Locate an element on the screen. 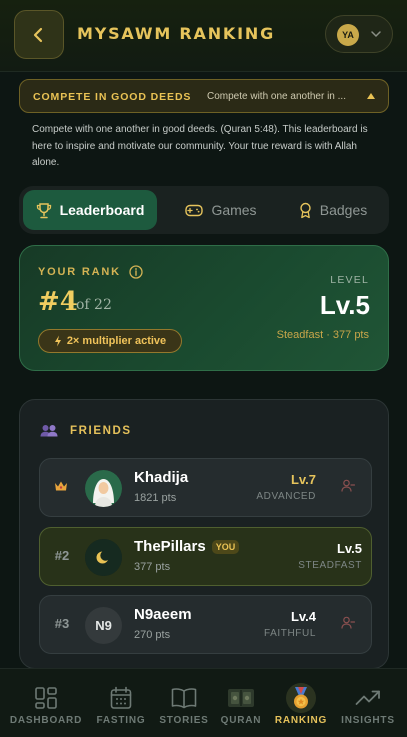 This screenshot has height=737, width=407. friend-points: 1821 pts is located at coordinates (155, 498).